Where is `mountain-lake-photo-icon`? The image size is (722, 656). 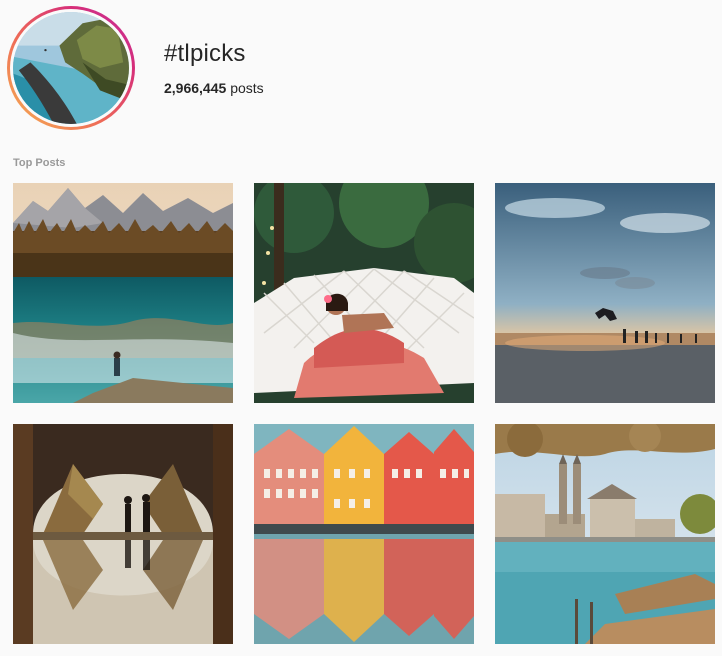
mountain-lake-photo-icon is located at coordinates (123, 293).